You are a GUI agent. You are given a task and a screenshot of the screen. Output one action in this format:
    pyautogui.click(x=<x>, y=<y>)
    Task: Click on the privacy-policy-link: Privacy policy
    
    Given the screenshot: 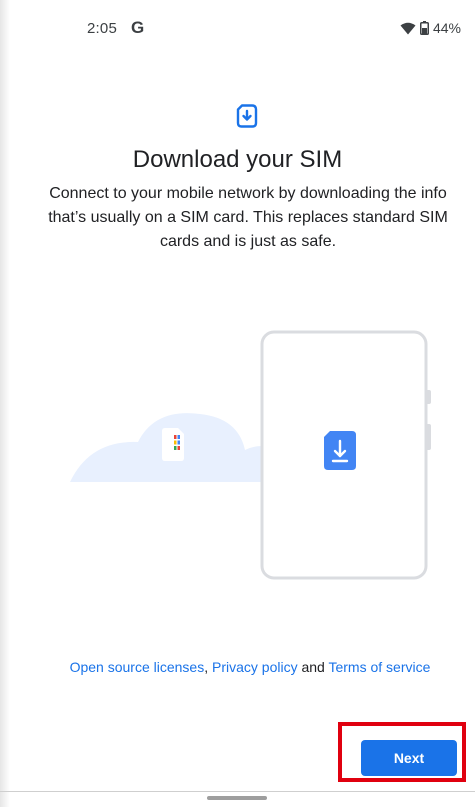 What is the action you would take?
    pyautogui.click(x=255, y=667)
    